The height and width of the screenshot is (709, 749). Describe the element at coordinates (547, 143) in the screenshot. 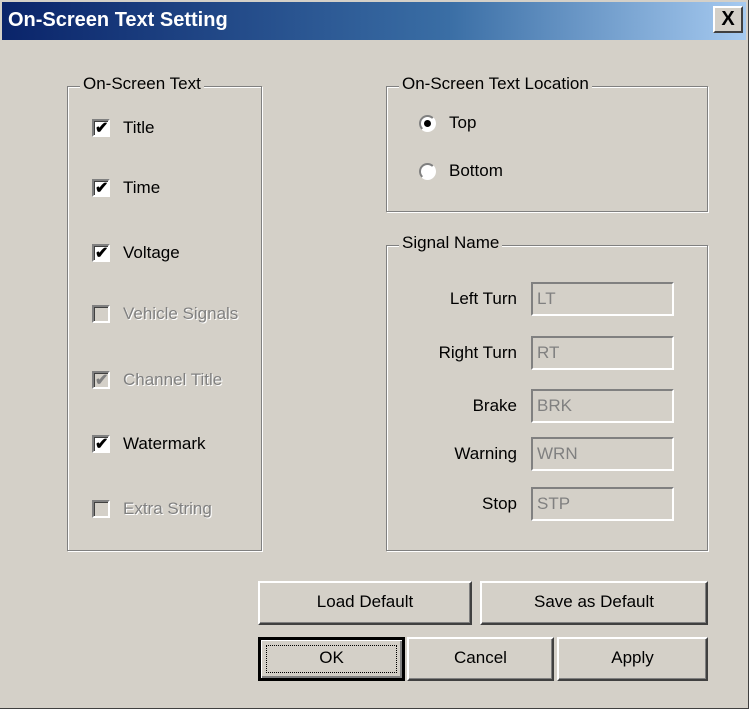

I see `location-group: On-Screen Text Location Top Bottom` at that location.